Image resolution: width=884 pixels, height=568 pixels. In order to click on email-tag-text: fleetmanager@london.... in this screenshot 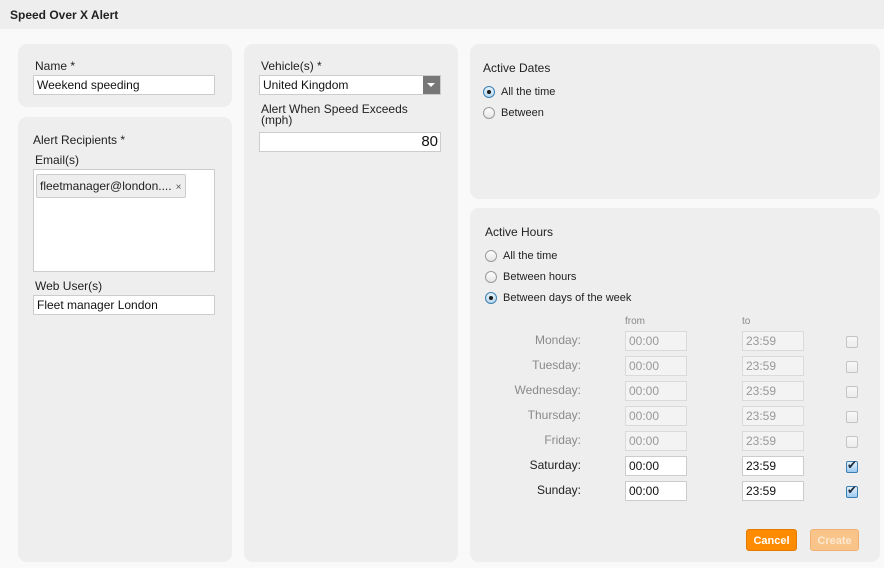, I will do `click(106, 186)`.